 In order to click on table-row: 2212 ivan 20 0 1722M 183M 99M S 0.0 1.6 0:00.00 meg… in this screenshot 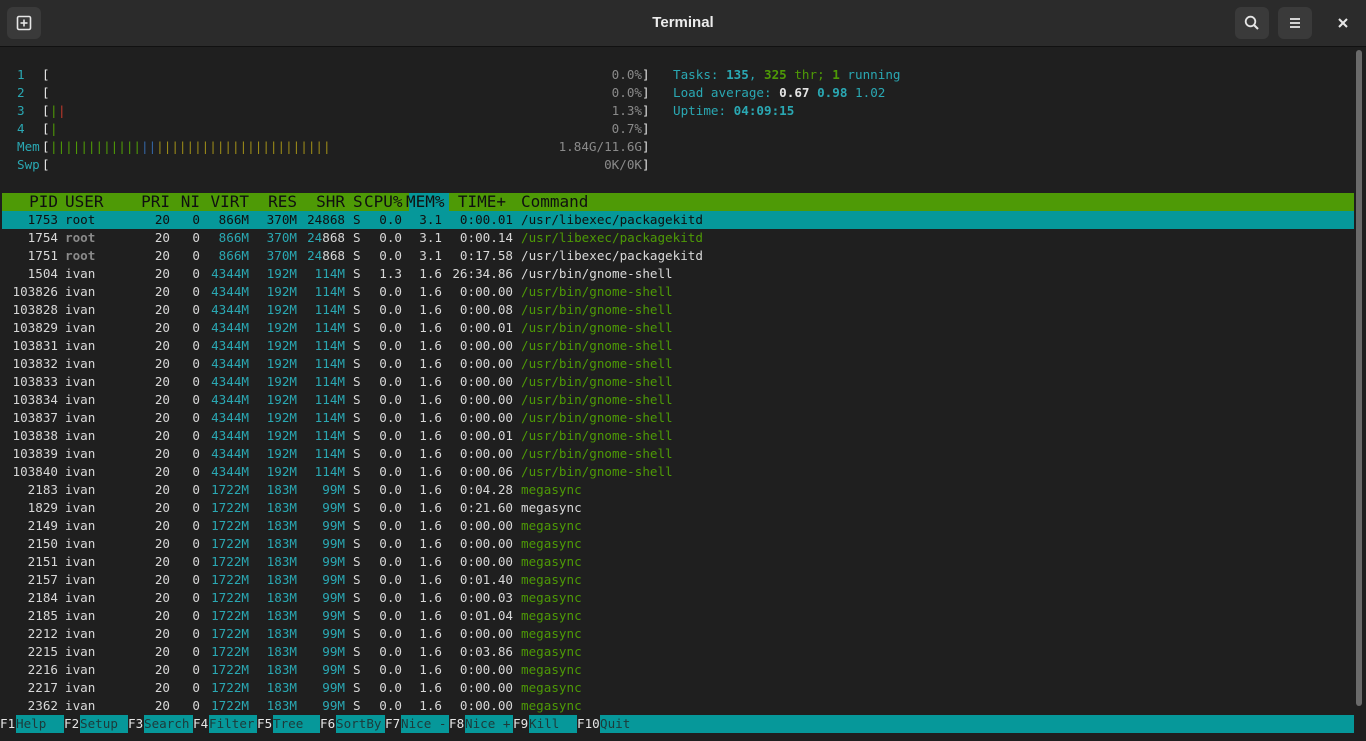, I will do `click(677, 634)`.